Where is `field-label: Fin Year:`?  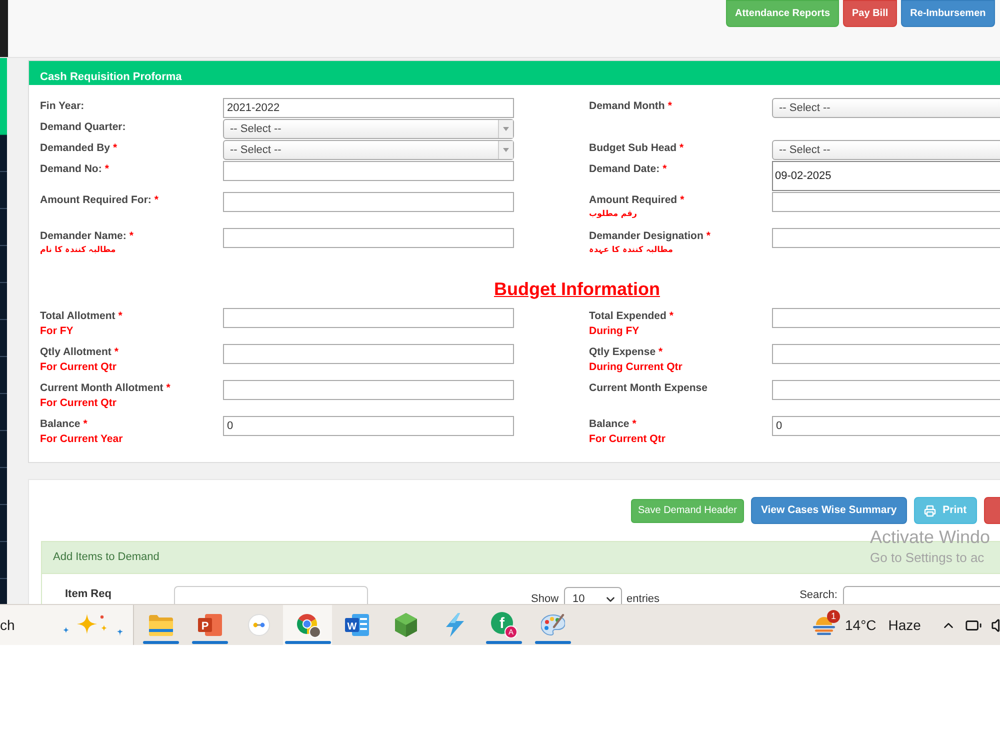 field-label: Fin Year: is located at coordinates (62, 106).